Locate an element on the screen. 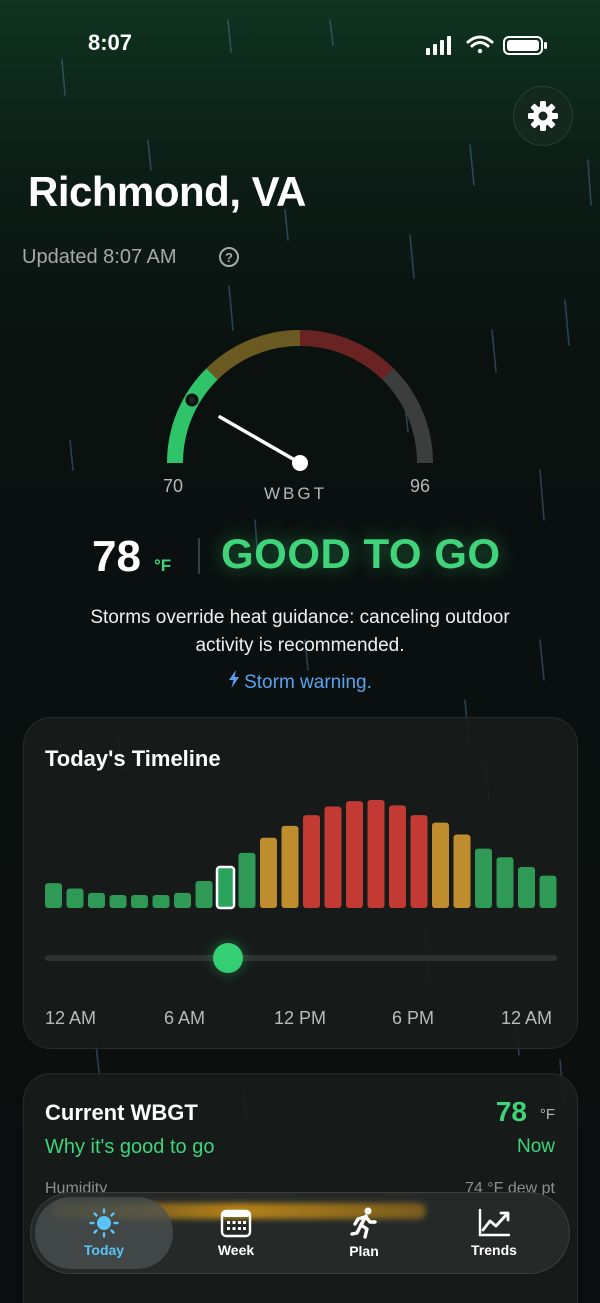 The image size is (600, 1303). timeline-x-label: 6 PM is located at coordinates (413, 1018).